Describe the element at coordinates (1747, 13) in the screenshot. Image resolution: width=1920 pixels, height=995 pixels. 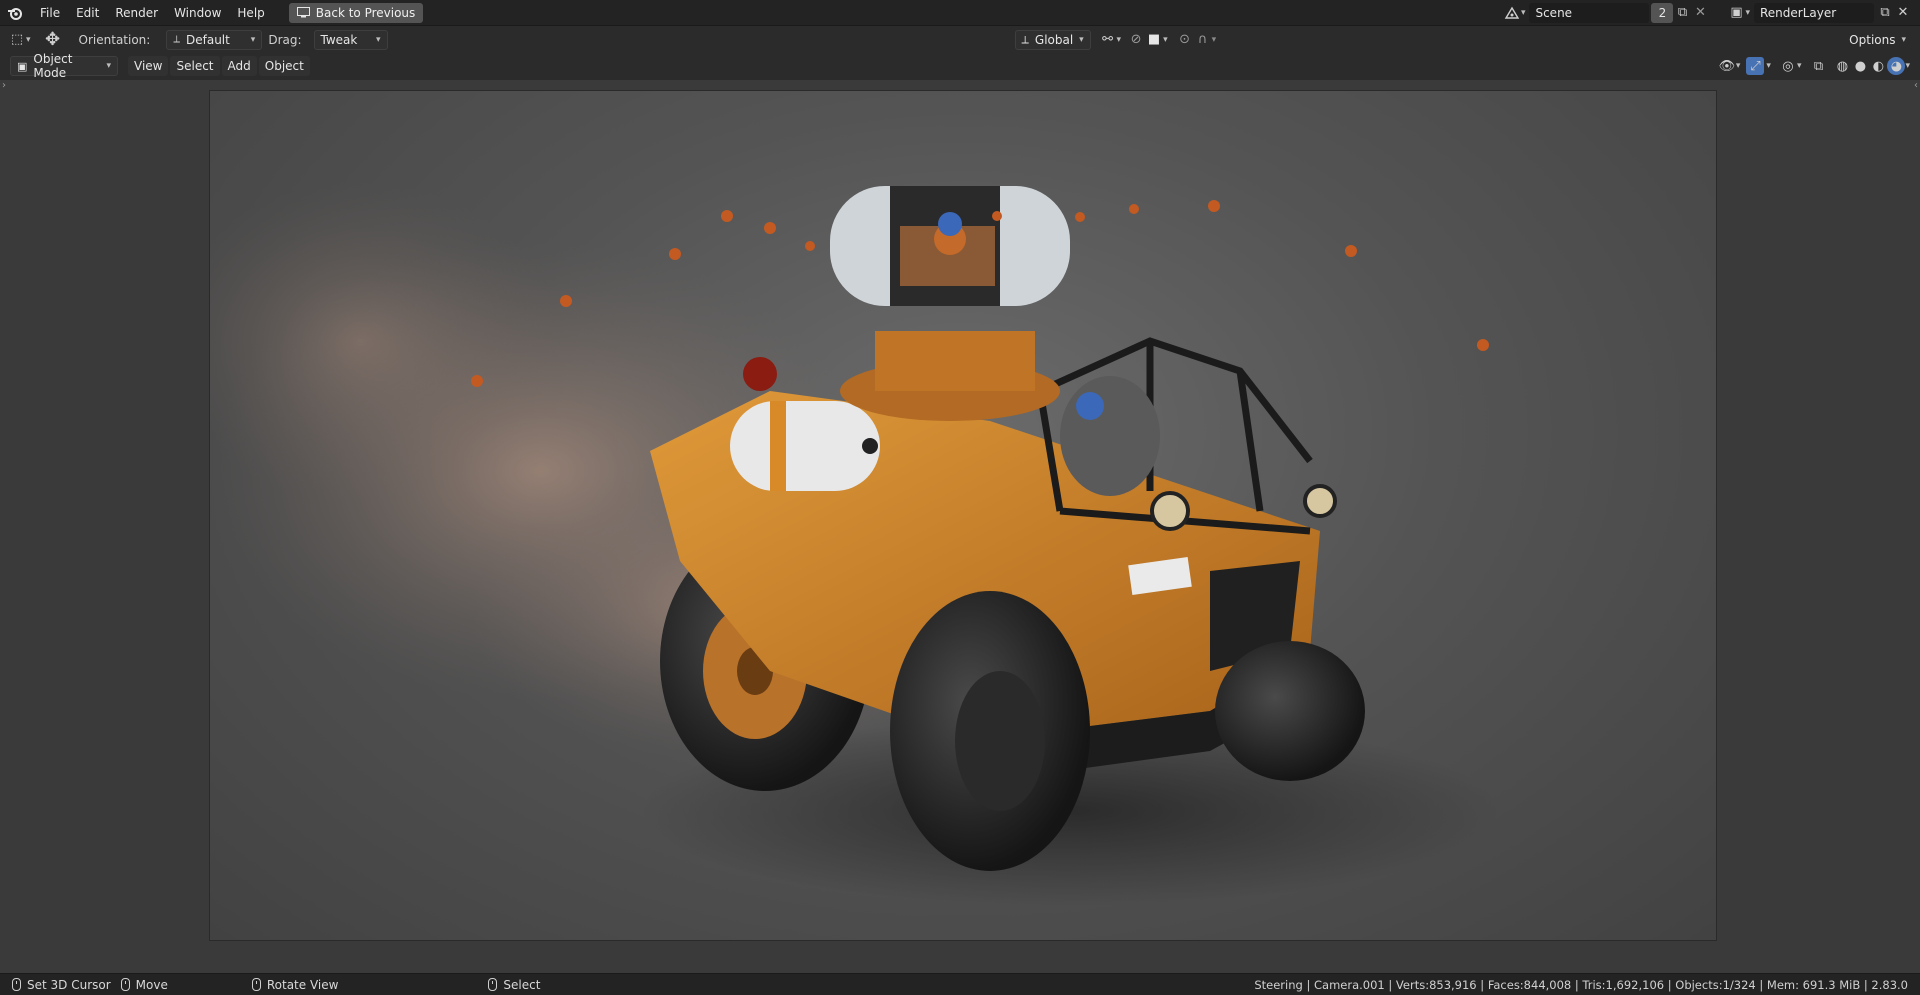
I see `render-layer-selector-arrow-icon: ▾` at that location.